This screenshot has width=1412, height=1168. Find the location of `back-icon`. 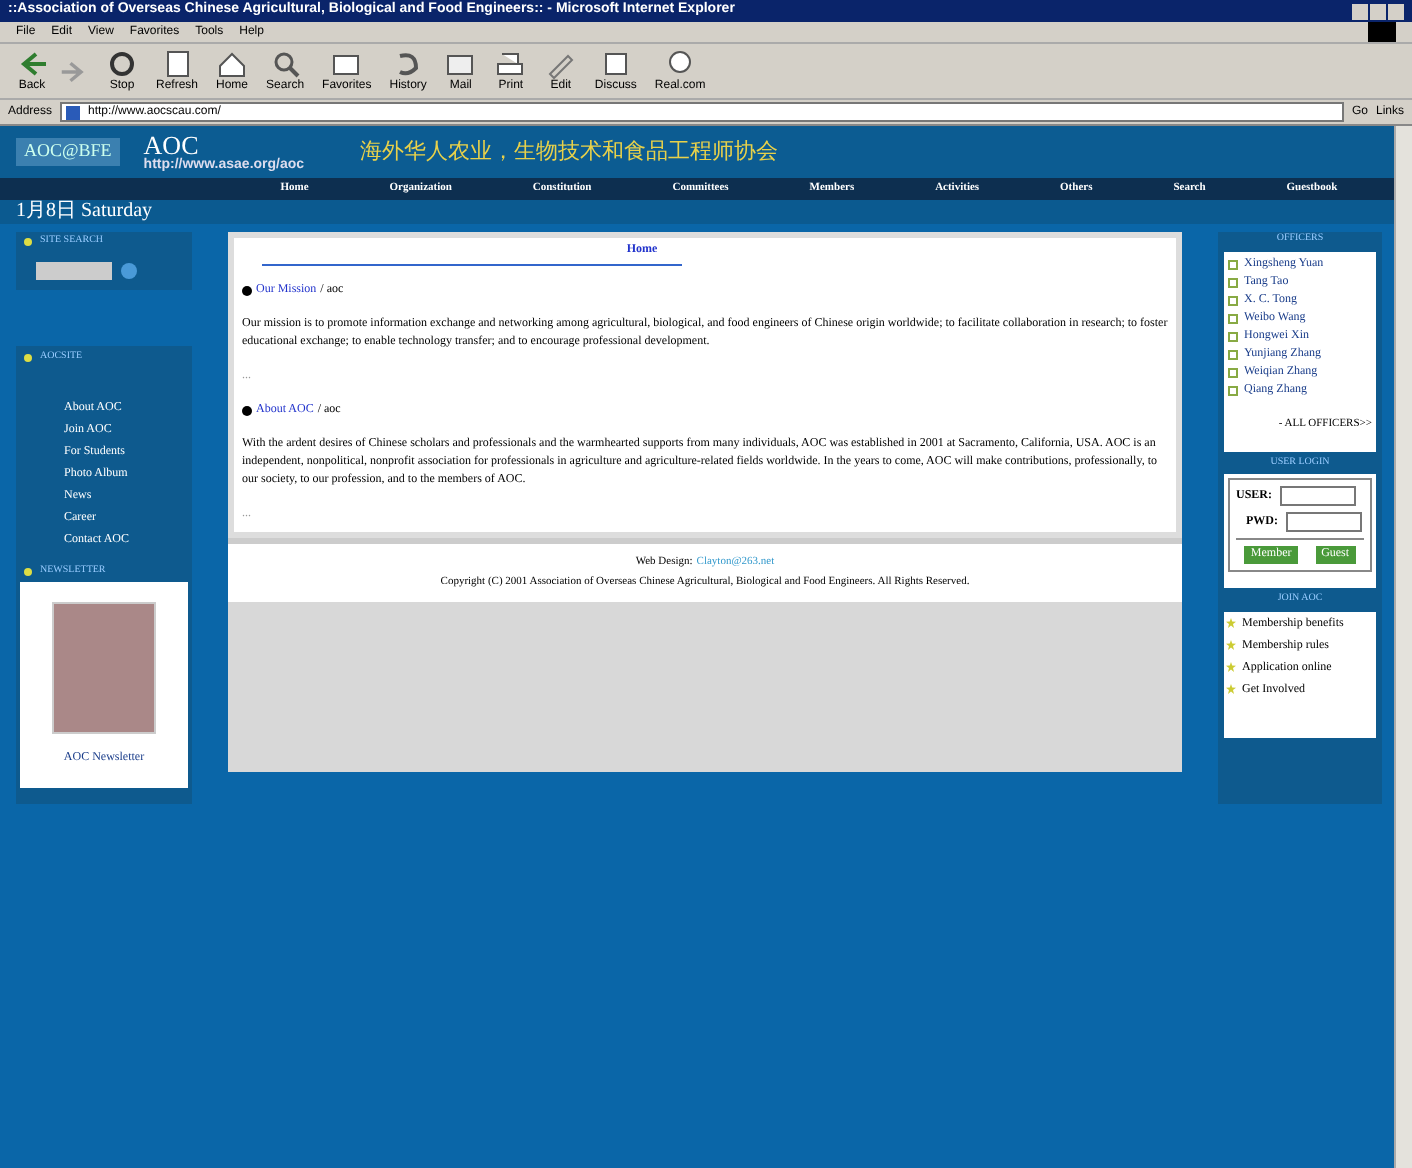

back-icon is located at coordinates (32, 64).